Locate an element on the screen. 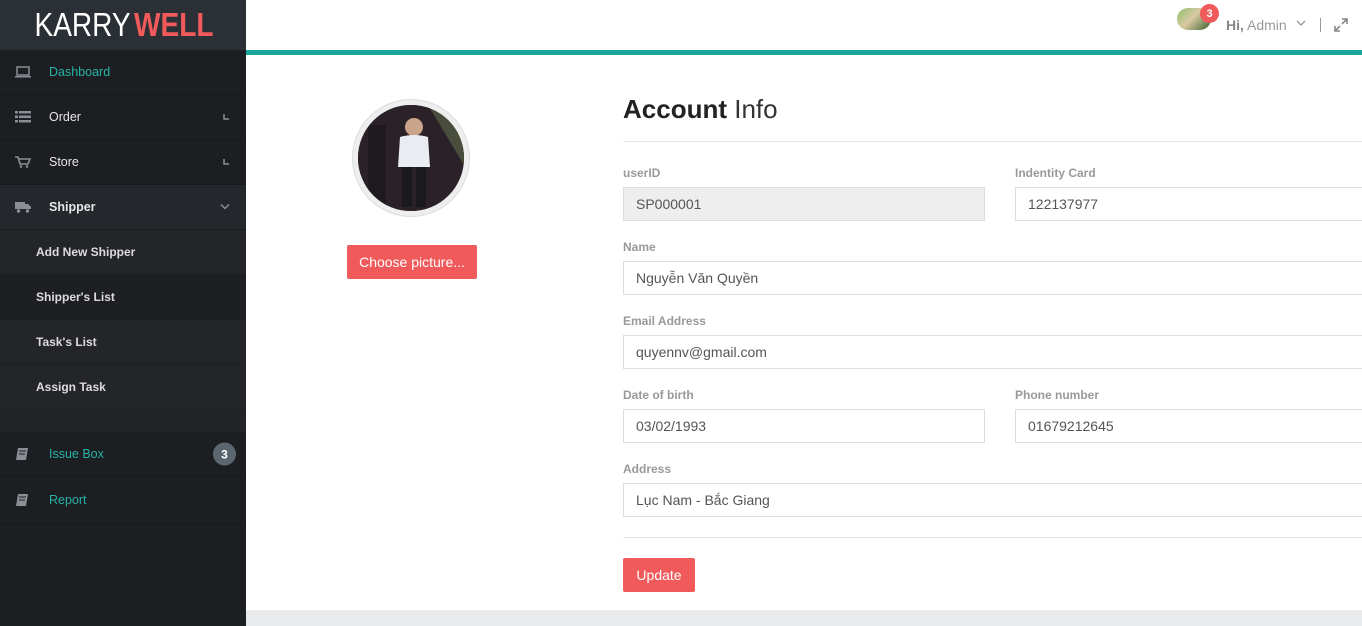  profile-photo is located at coordinates (411, 158).